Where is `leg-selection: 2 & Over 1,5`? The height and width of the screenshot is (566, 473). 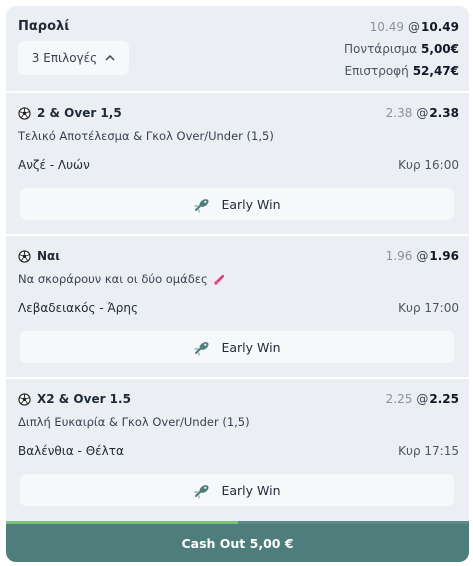 leg-selection: 2 & Over 1,5 is located at coordinates (70, 113).